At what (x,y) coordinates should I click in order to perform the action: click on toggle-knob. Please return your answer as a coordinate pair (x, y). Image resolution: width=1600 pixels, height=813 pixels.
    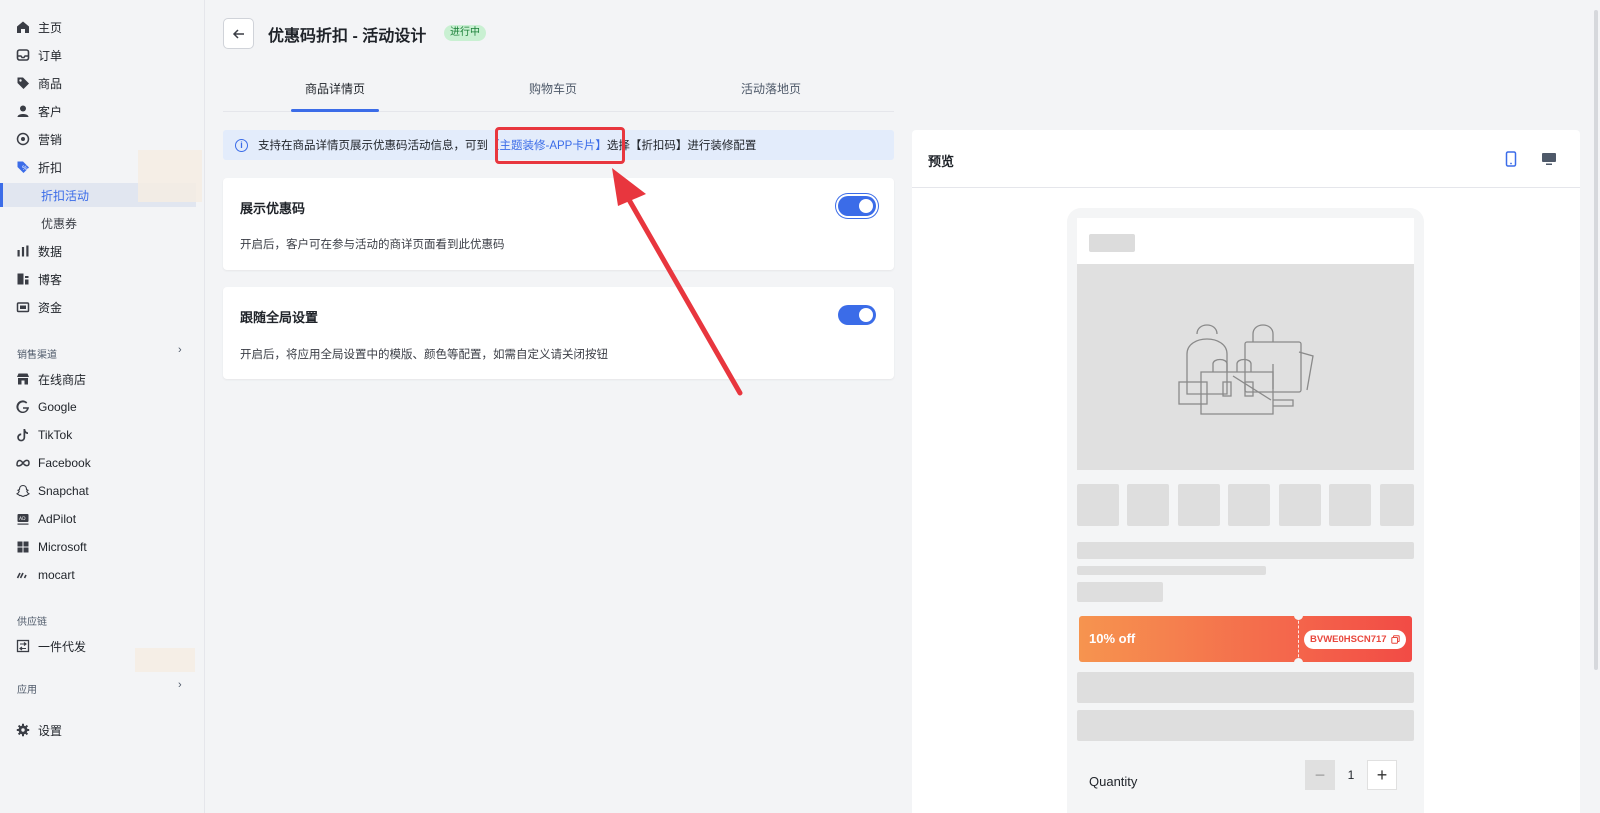
    Looking at the image, I should click on (866, 315).